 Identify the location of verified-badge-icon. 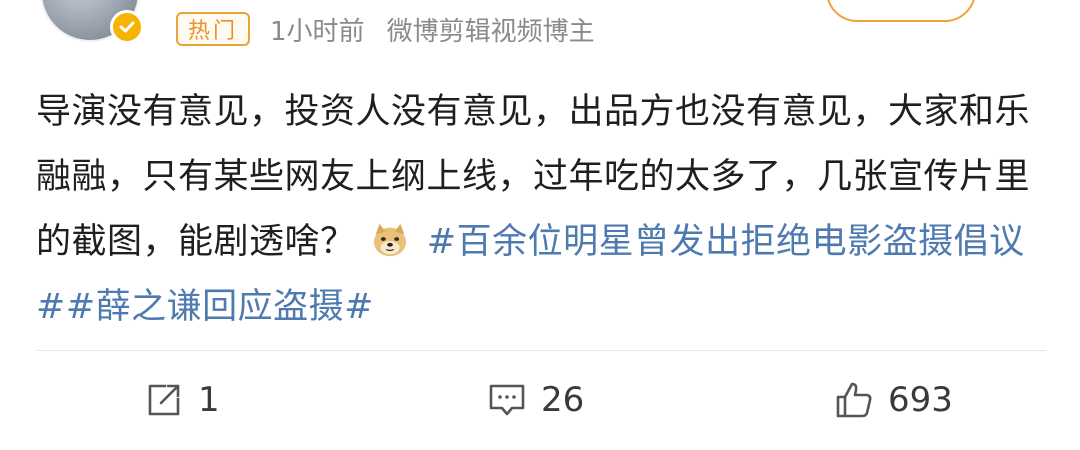
(127, 27).